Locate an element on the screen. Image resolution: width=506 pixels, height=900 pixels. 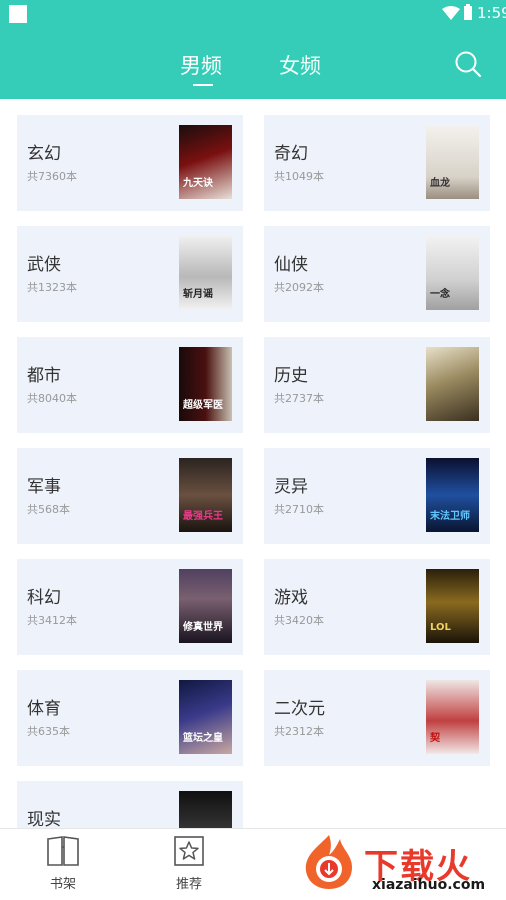
category-card-tiyu: 体育 共635本 篮坛之皇 is located at coordinates (130, 718).